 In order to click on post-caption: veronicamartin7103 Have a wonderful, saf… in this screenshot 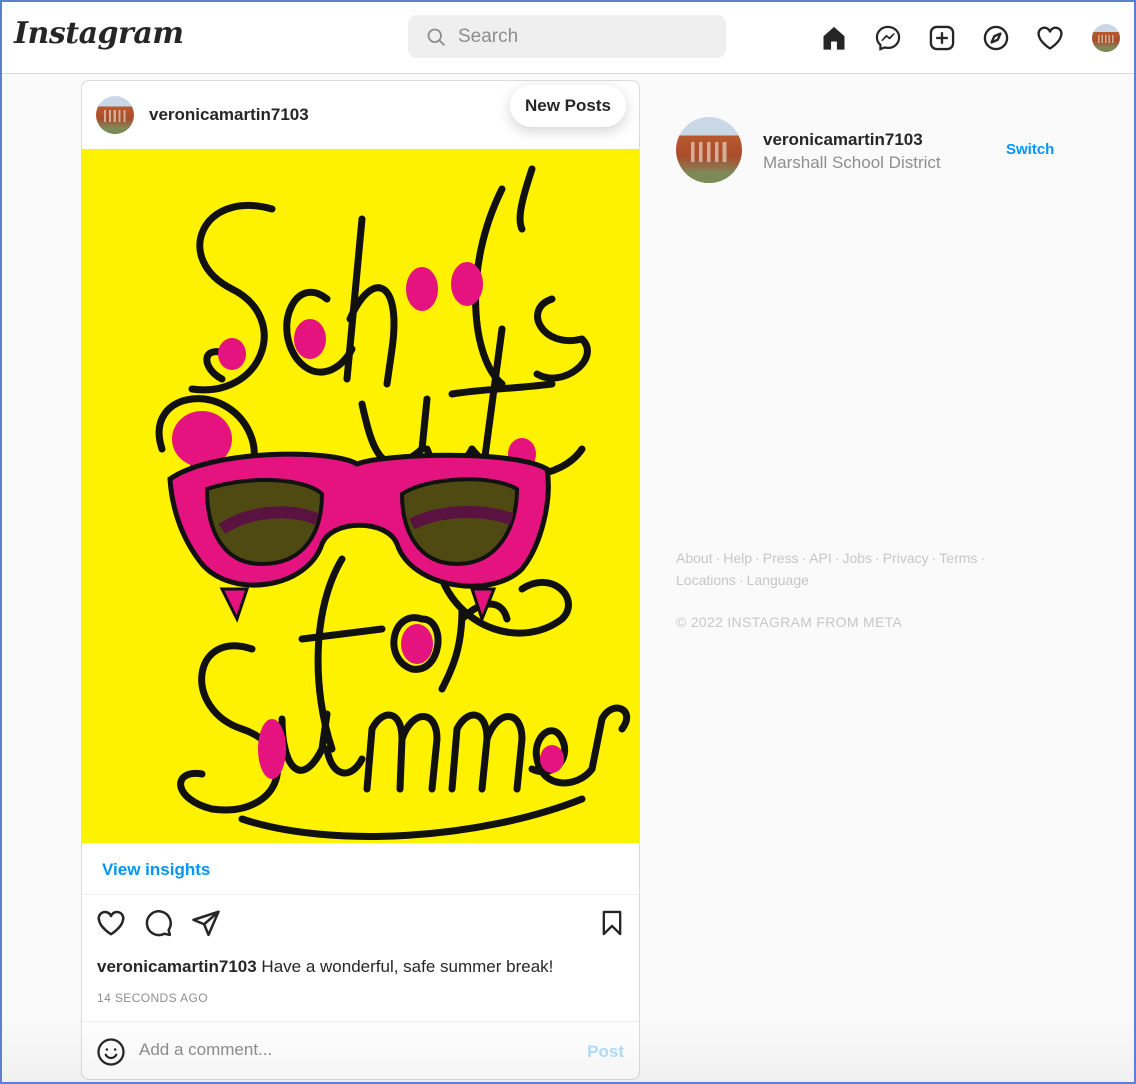, I will do `click(325, 967)`.